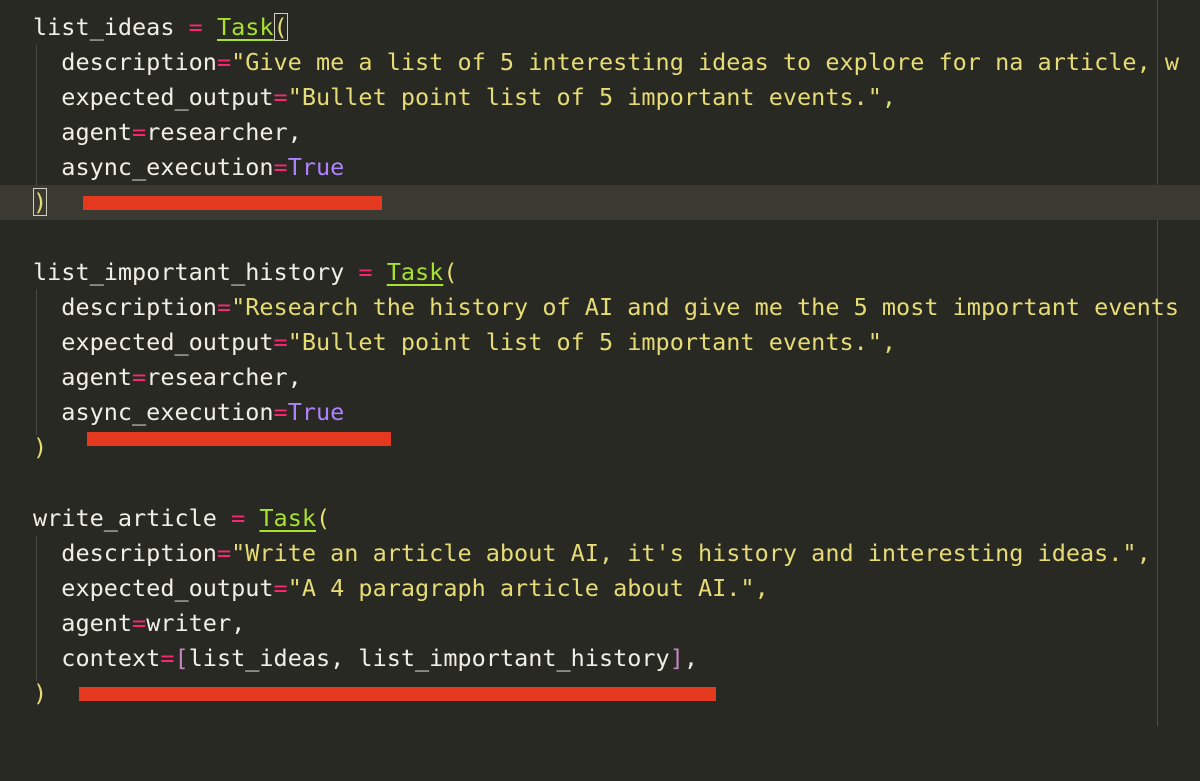 This screenshot has width=1200, height=781. Describe the element at coordinates (125, 518) in the screenshot. I see `variable-name: write_article` at that location.